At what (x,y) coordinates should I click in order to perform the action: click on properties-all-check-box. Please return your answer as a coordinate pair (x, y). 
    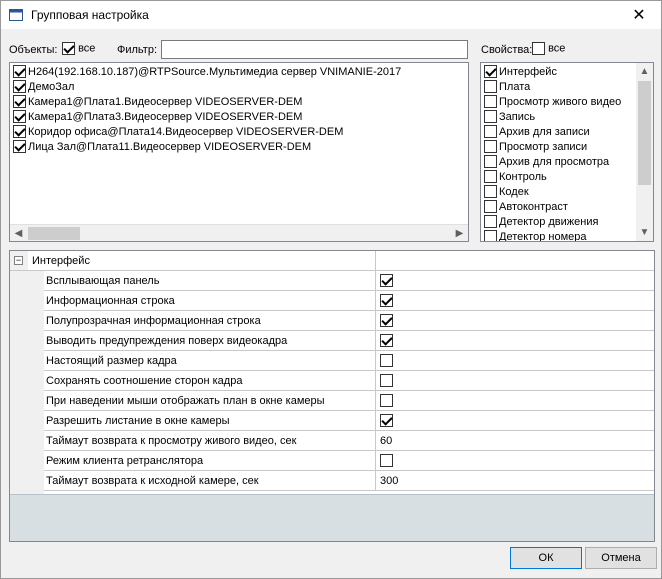
    Looking at the image, I should click on (538, 48).